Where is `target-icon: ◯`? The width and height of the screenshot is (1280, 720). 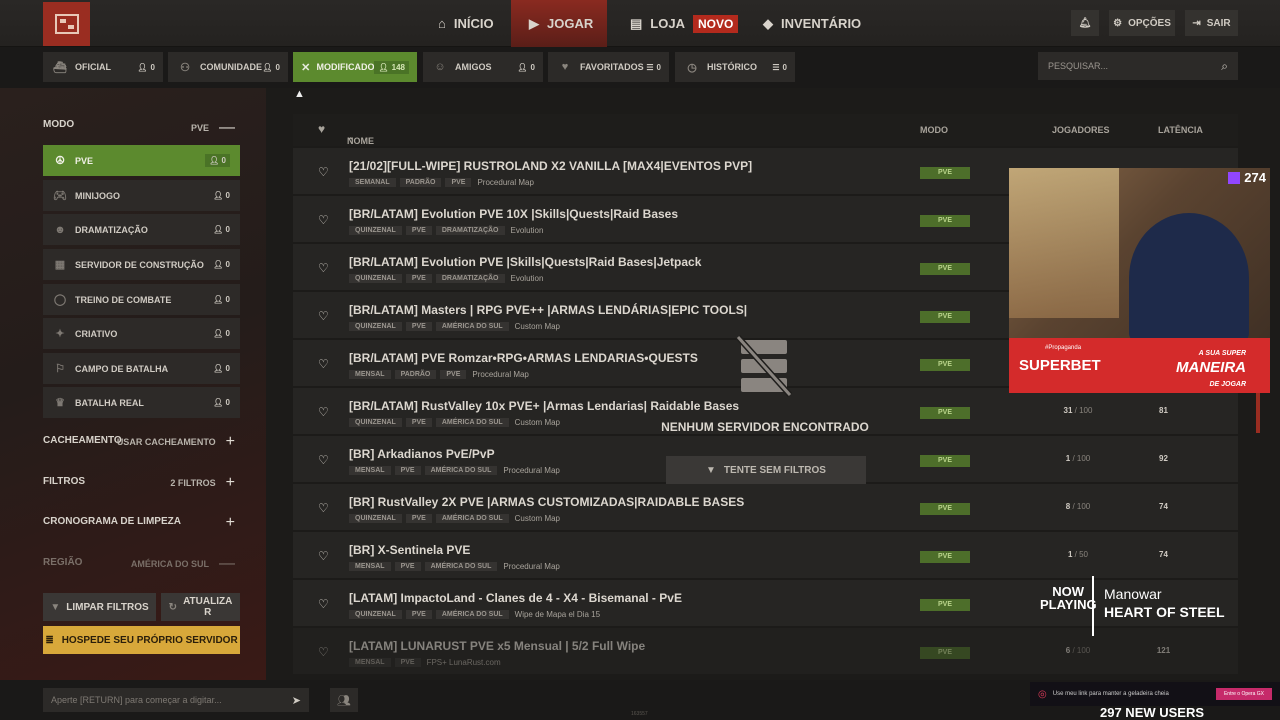 target-icon: ◯ is located at coordinates (60, 300).